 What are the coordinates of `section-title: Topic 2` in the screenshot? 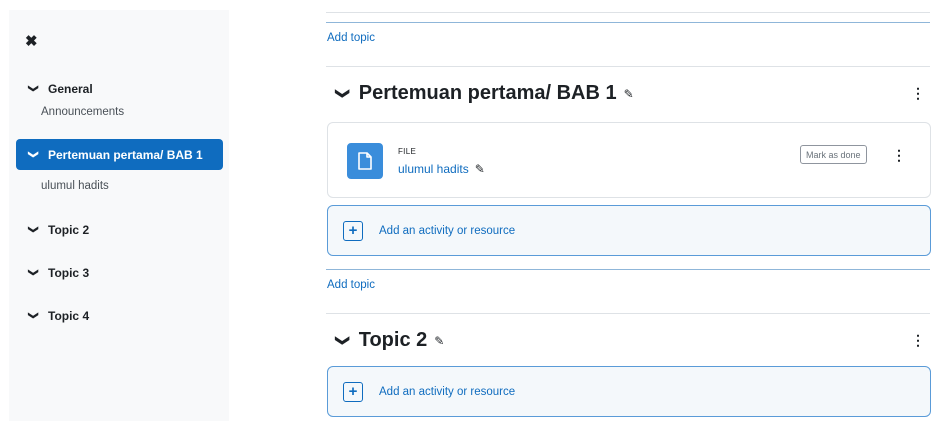 It's located at (393, 340).